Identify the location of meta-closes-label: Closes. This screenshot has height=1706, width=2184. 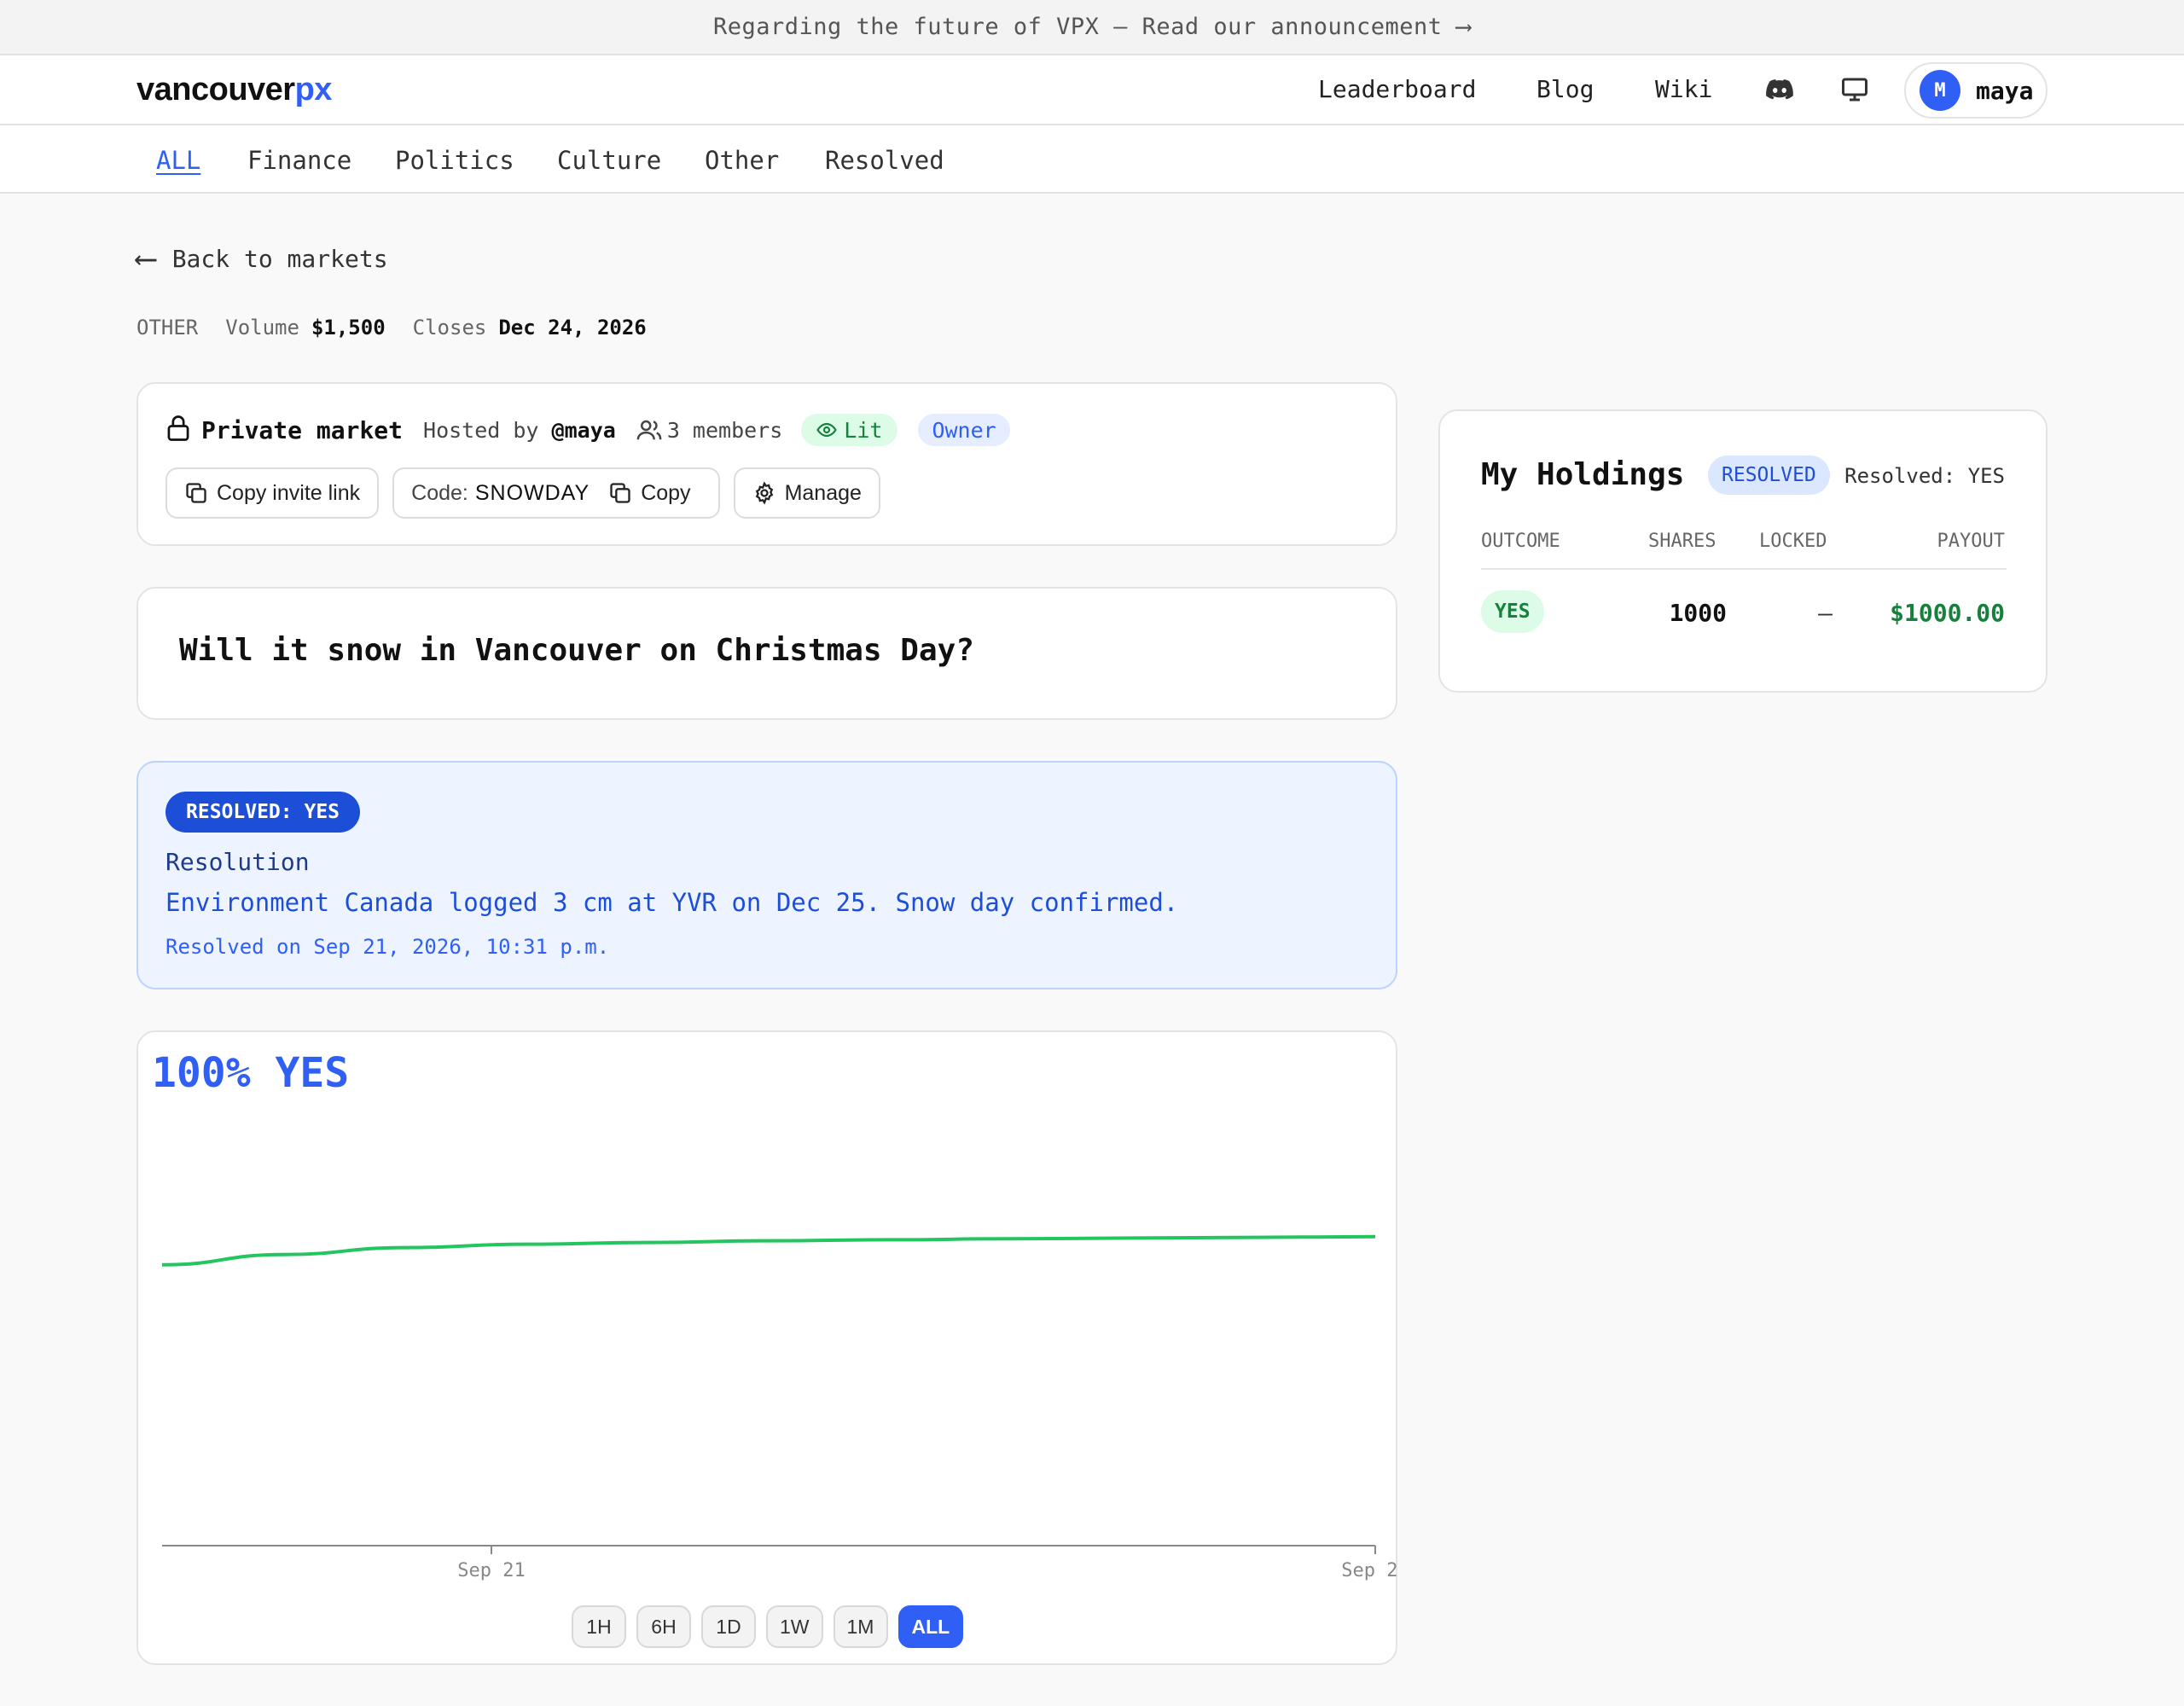
(450, 327).